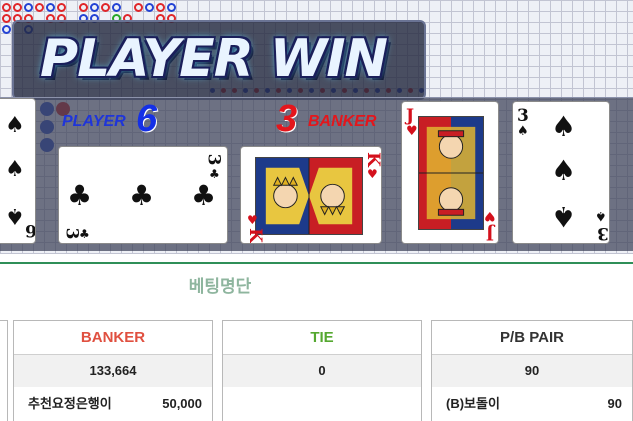  What do you see at coordinates (614, 403) in the screenshot?
I see `bet-amount: 90` at bounding box center [614, 403].